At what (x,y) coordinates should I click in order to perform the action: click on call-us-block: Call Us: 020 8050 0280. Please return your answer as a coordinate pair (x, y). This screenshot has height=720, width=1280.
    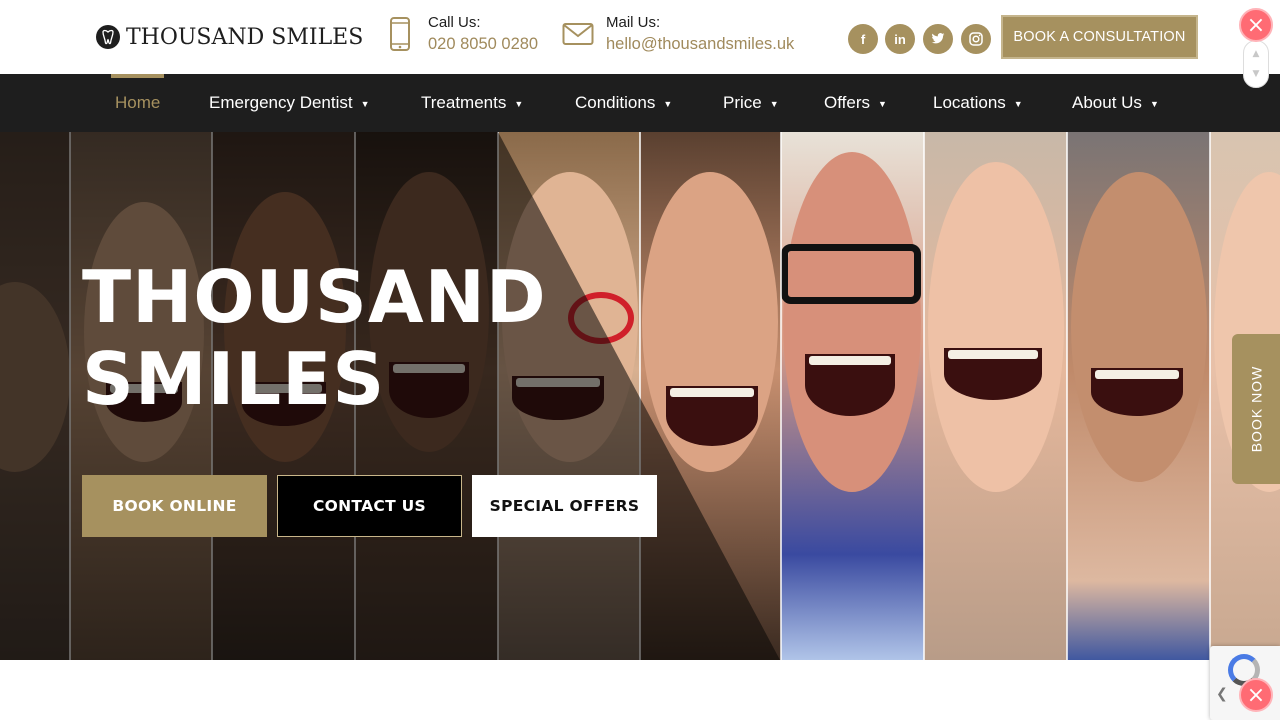
    Looking at the image, I should click on (461, 34).